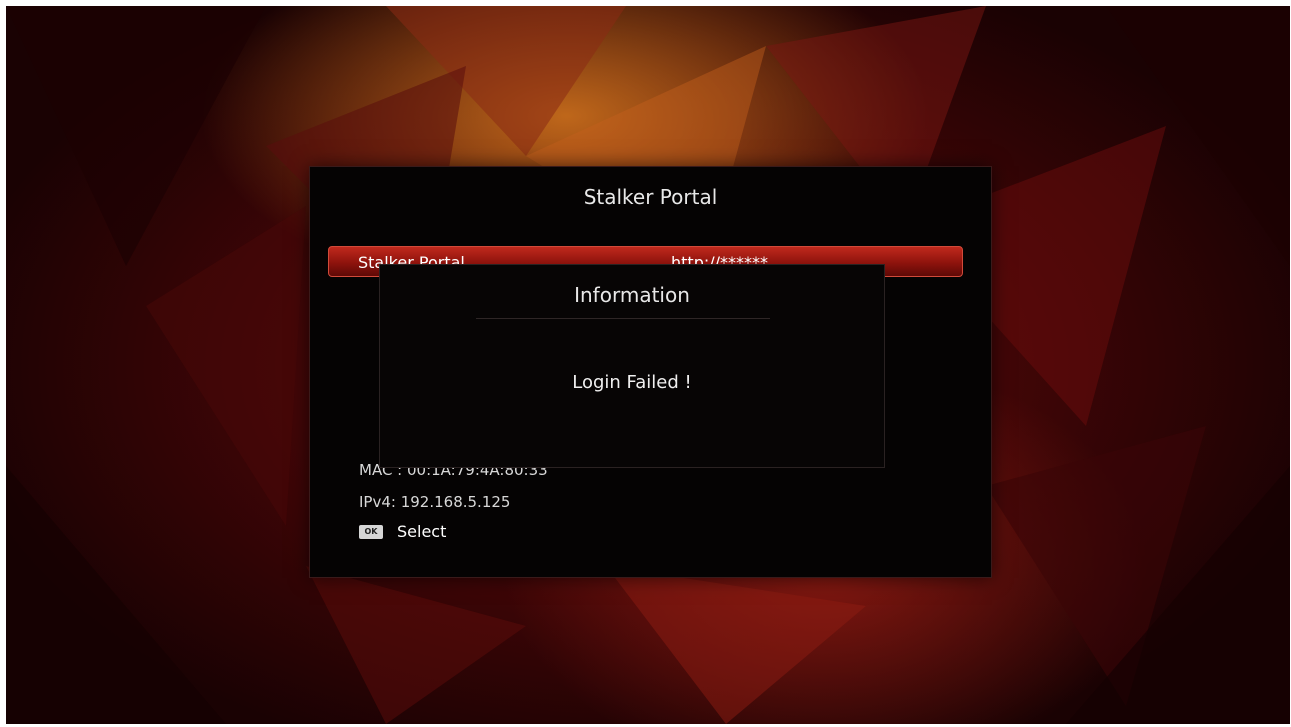 The height and width of the screenshot is (727, 1291). Describe the element at coordinates (632, 295) in the screenshot. I see `popup-title: Information` at that location.